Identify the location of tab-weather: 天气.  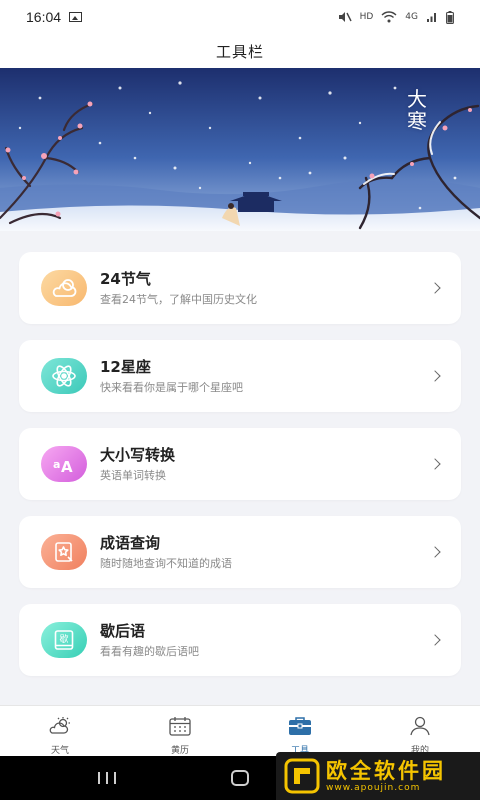
(60, 731).